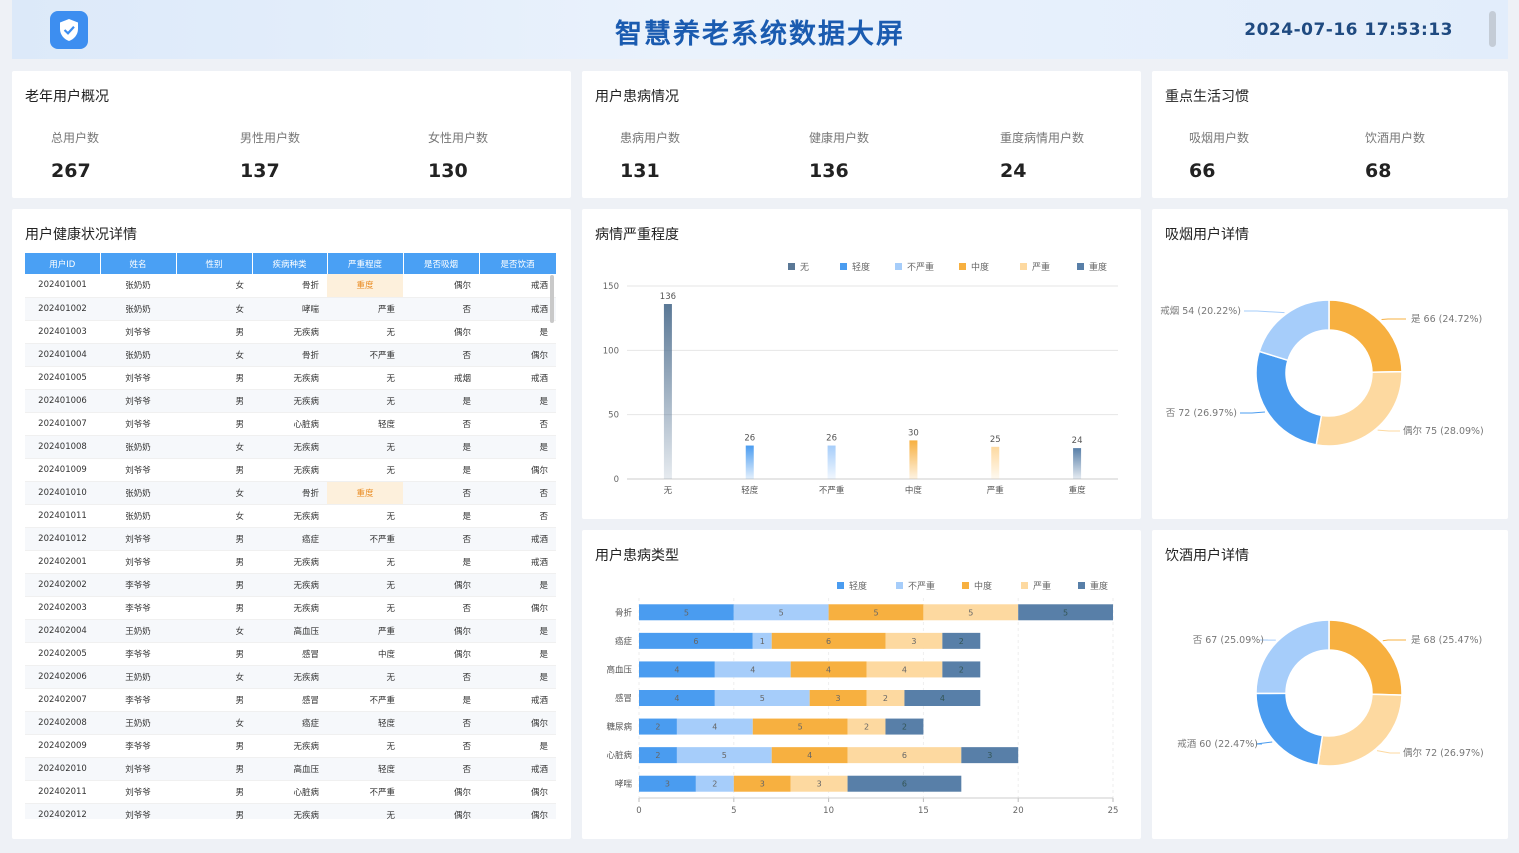 The width and height of the screenshot is (1519, 853). Describe the element at coordinates (365, 355) in the screenshot. I see `table-cell: 不严重` at that location.